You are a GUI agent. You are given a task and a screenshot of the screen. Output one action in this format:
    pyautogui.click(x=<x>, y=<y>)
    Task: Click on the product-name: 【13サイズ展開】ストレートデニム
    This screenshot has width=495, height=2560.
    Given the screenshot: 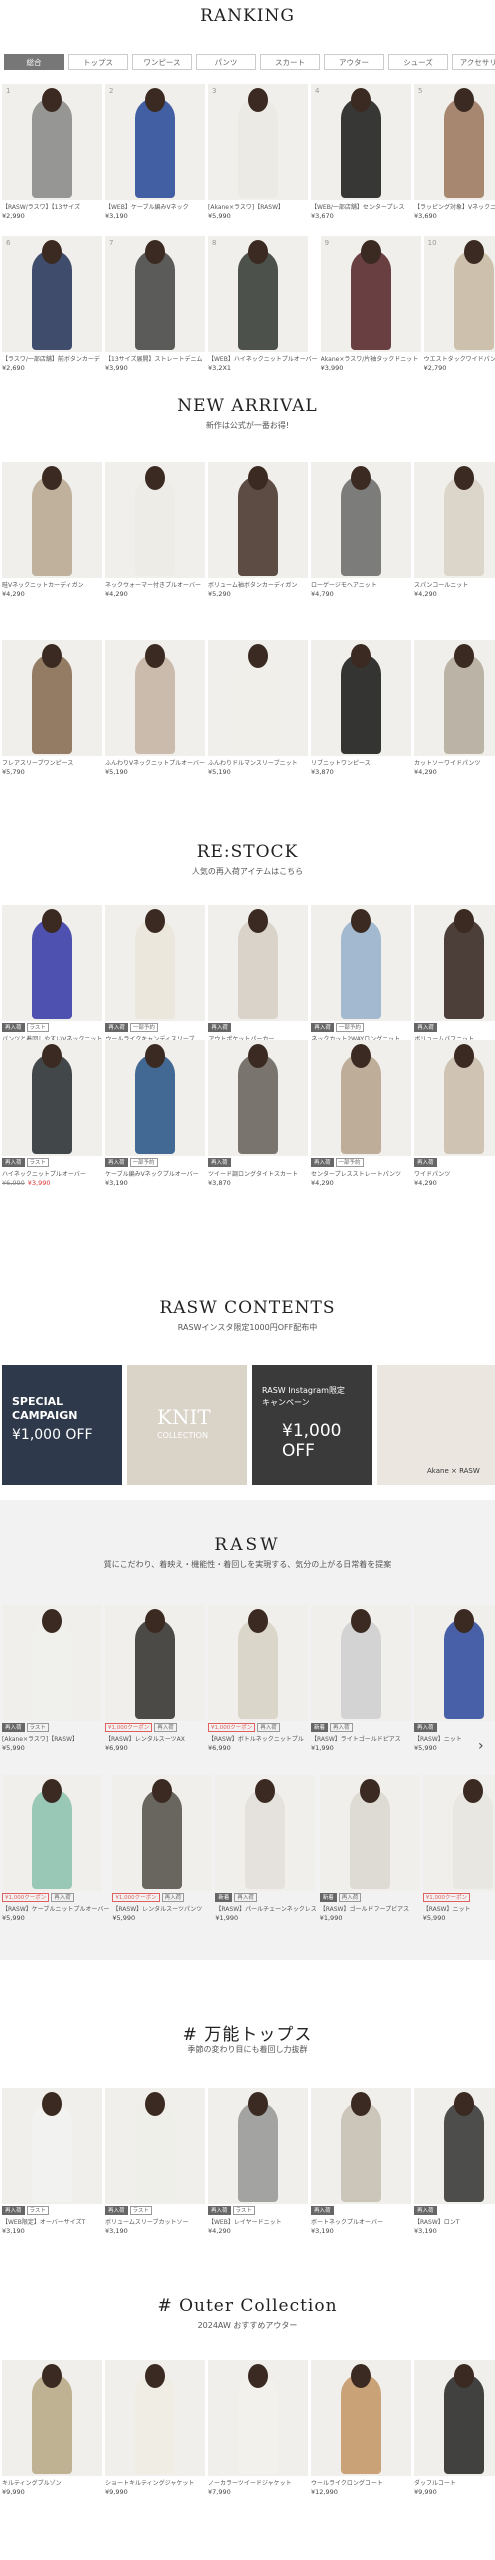 What is the action you would take?
    pyautogui.click(x=155, y=358)
    